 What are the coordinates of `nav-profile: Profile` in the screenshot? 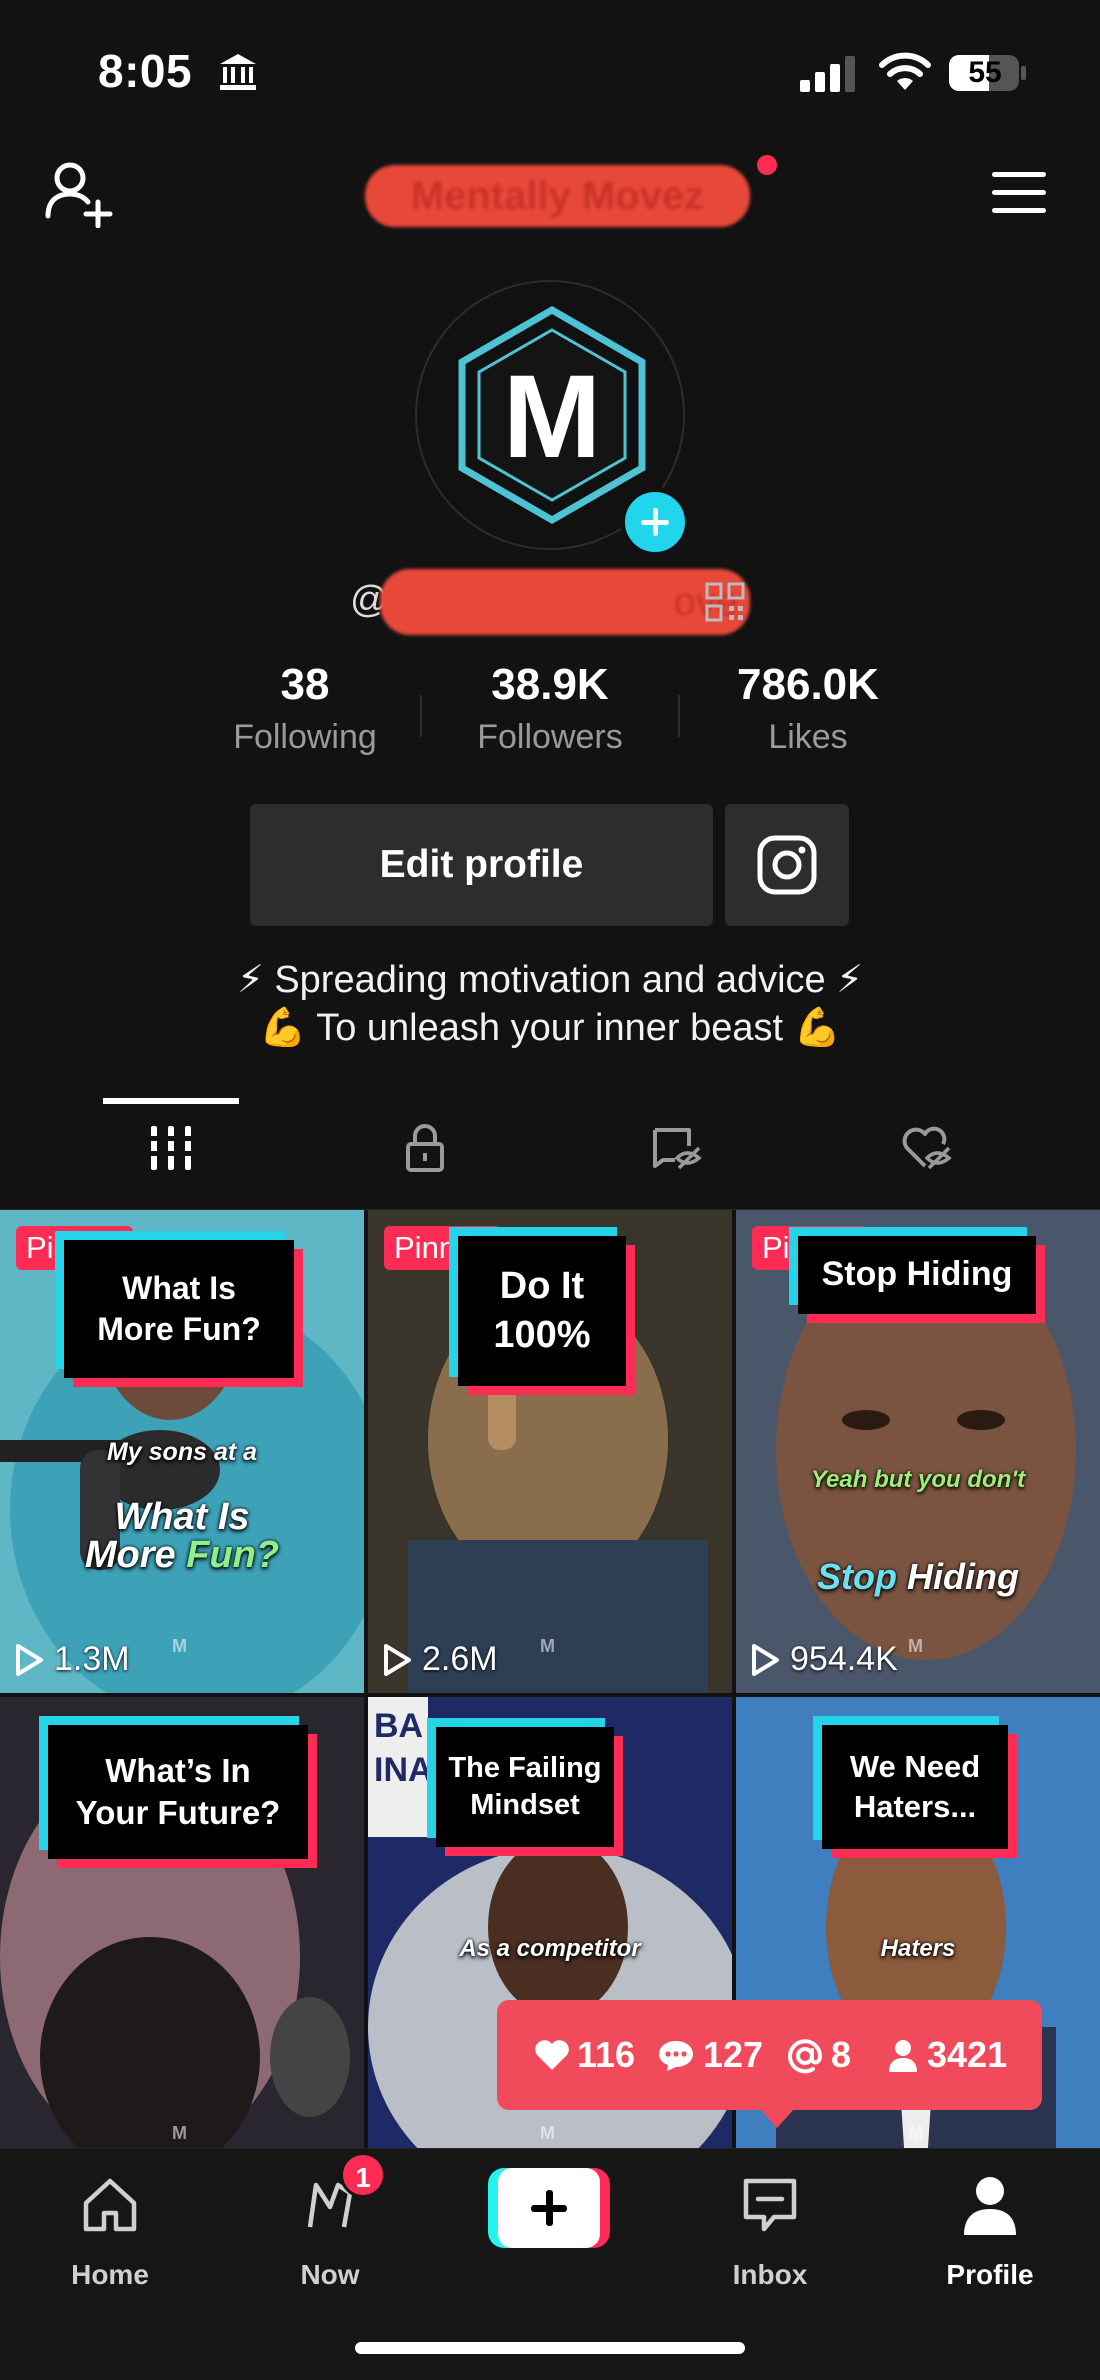 It's located at (990, 2233).